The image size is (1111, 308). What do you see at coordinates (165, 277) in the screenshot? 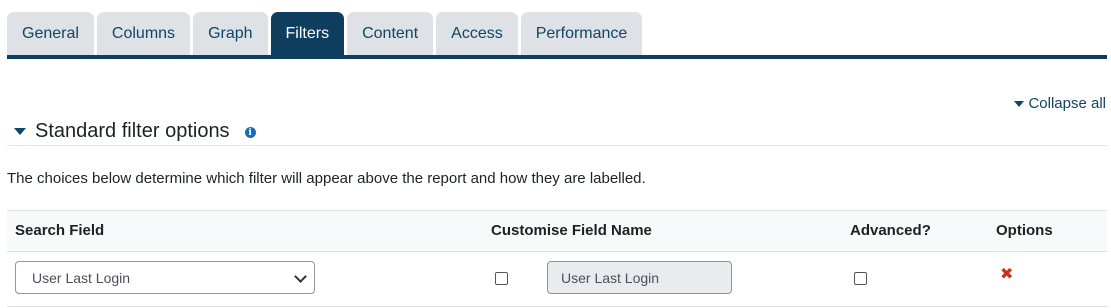
I see `search-field-select: User Last Login` at bounding box center [165, 277].